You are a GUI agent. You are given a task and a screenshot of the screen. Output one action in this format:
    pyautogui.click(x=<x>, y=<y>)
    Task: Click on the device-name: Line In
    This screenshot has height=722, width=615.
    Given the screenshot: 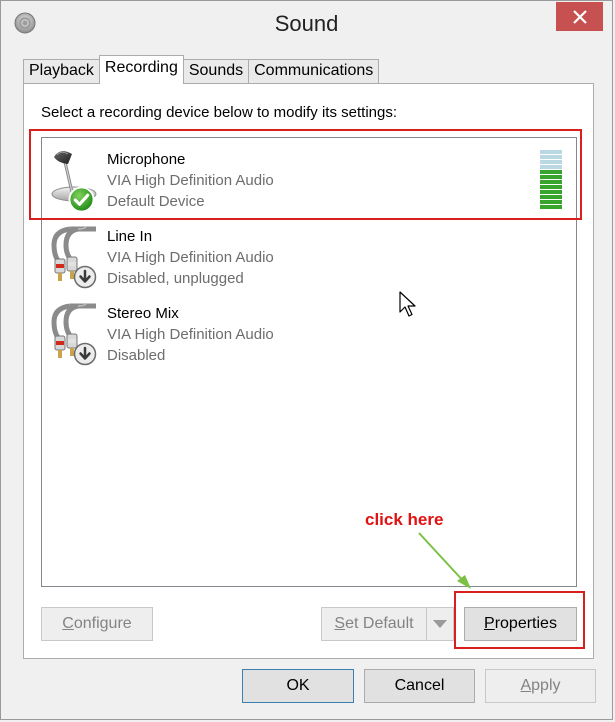 What is the action you would take?
    pyautogui.click(x=130, y=236)
    